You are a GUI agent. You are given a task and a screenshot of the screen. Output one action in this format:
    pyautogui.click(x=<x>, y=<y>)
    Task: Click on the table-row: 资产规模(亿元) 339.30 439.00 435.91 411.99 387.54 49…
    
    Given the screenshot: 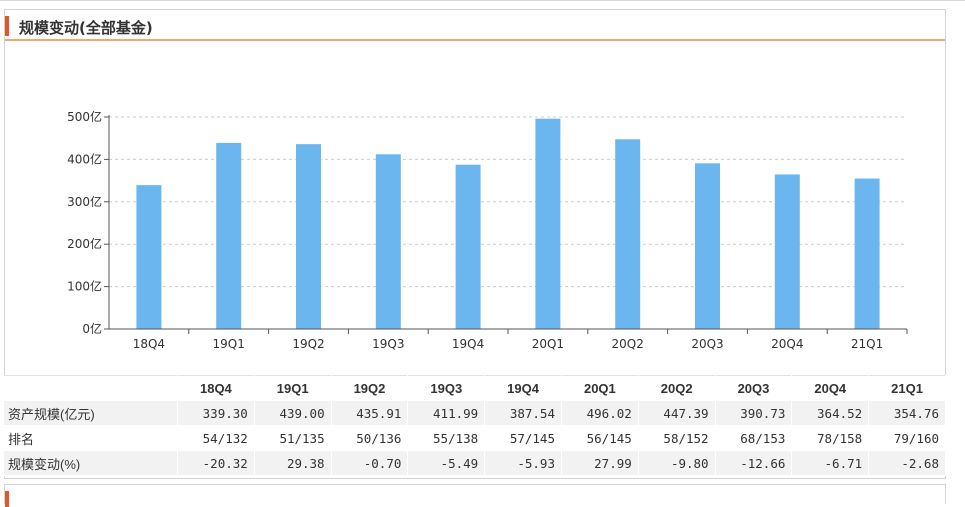 What is the action you would take?
    pyautogui.click(x=475, y=413)
    